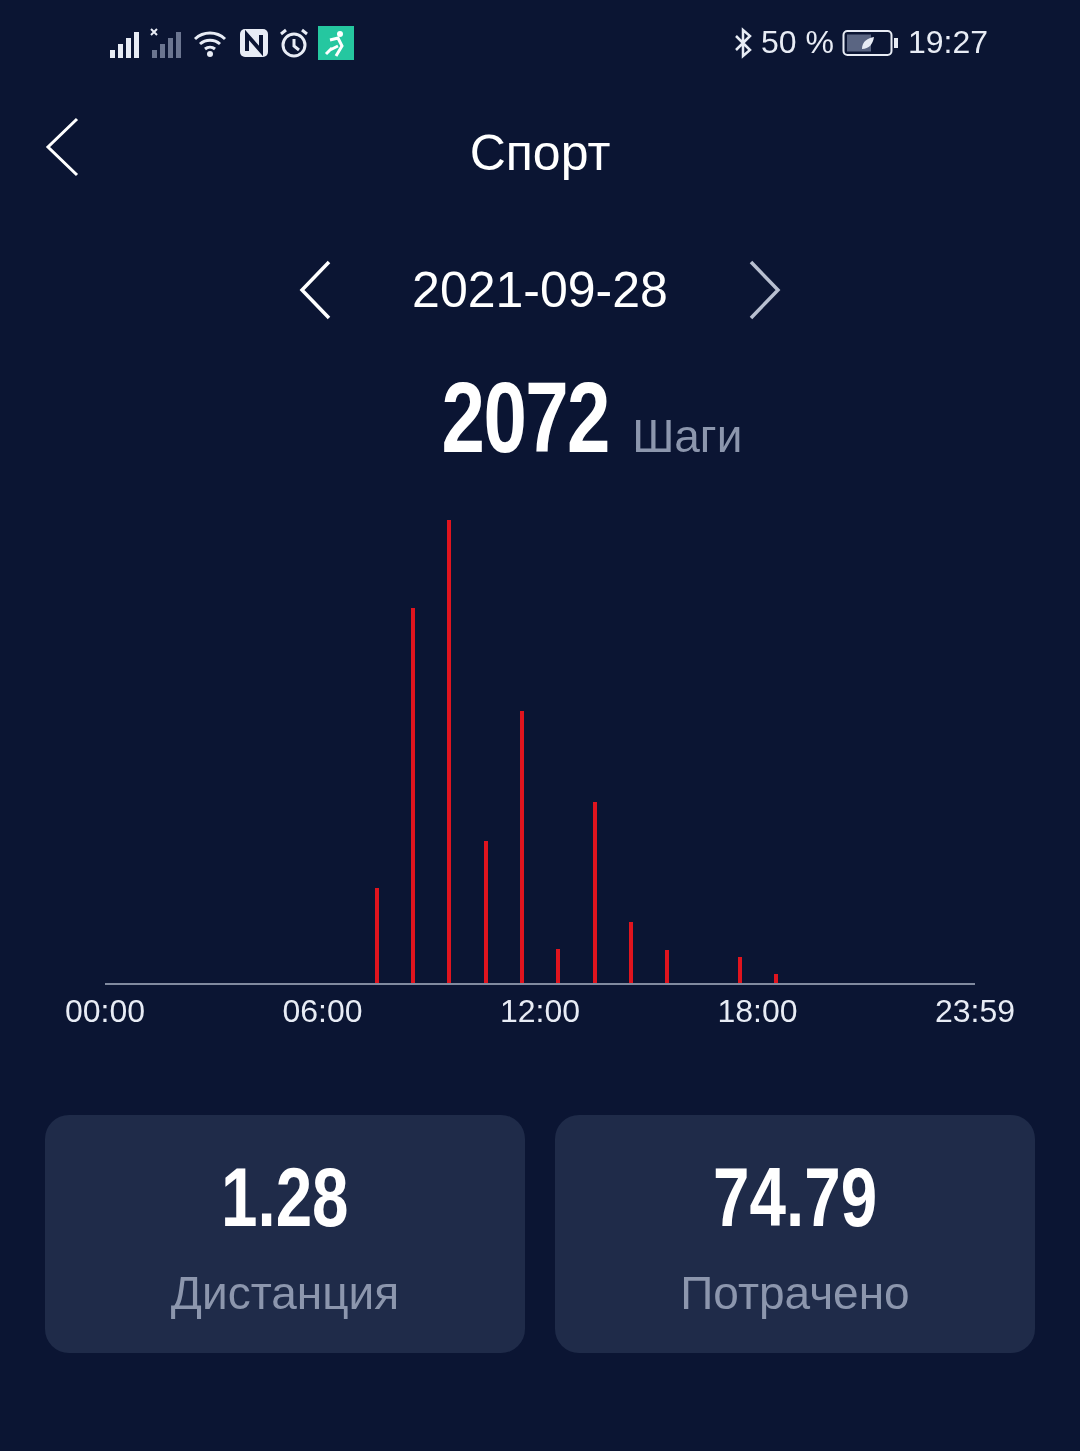 The image size is (1080, 1451). What do you see at coordinates (105, 1011) in the screenshot?
I see `axis-label: 00:00` at bounding box center [105, 1011].